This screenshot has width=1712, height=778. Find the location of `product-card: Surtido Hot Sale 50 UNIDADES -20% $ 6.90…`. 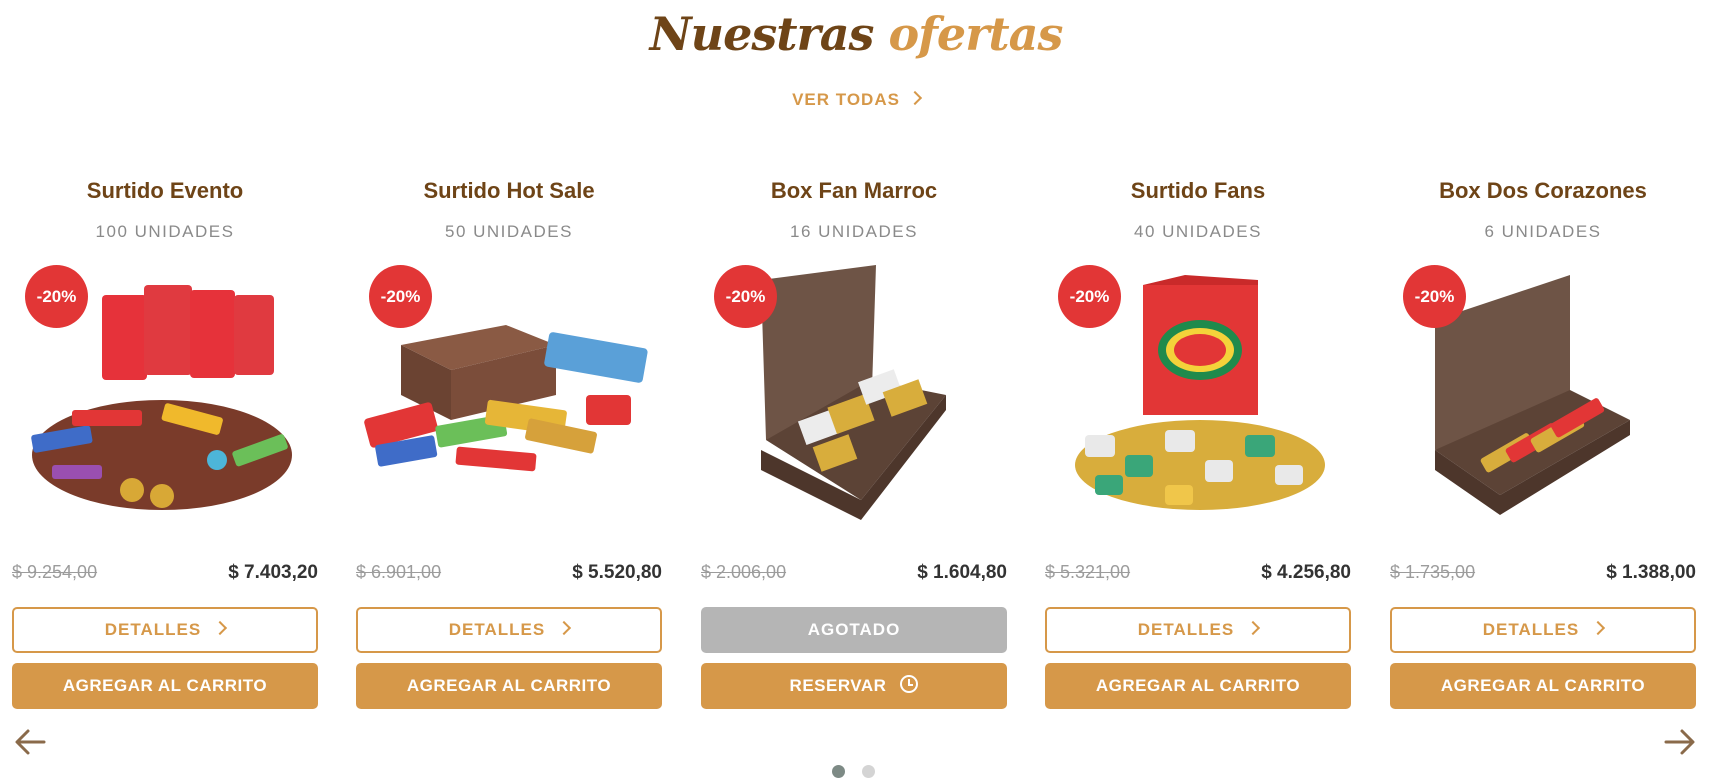

product-card: Surtido Hot Sale 50 UNIDADES -20% $ 6.90… is located at coordinates (509, 442).